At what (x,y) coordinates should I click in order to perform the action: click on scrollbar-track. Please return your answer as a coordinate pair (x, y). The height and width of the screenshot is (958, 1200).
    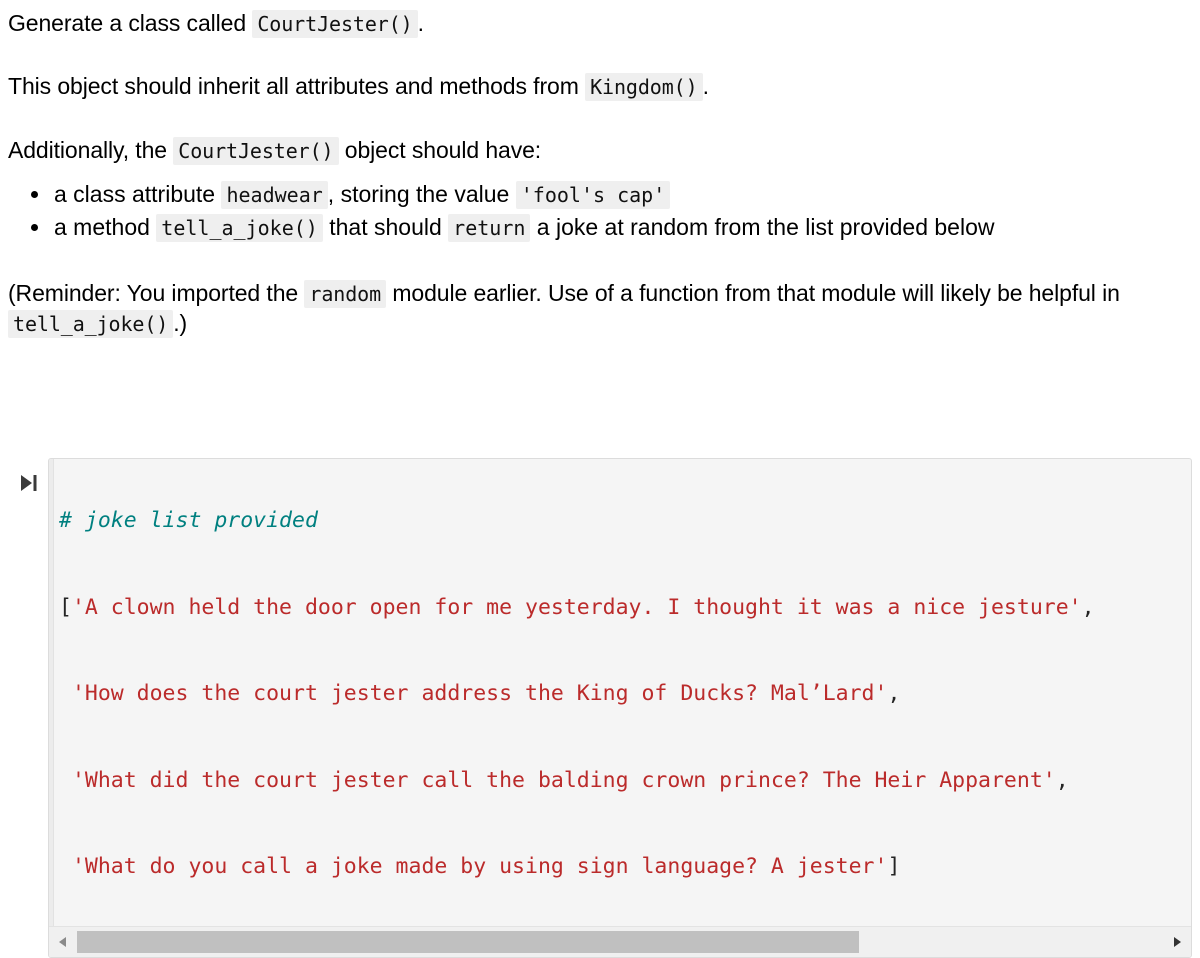
    Looking at the image, I should click on (620, 941).